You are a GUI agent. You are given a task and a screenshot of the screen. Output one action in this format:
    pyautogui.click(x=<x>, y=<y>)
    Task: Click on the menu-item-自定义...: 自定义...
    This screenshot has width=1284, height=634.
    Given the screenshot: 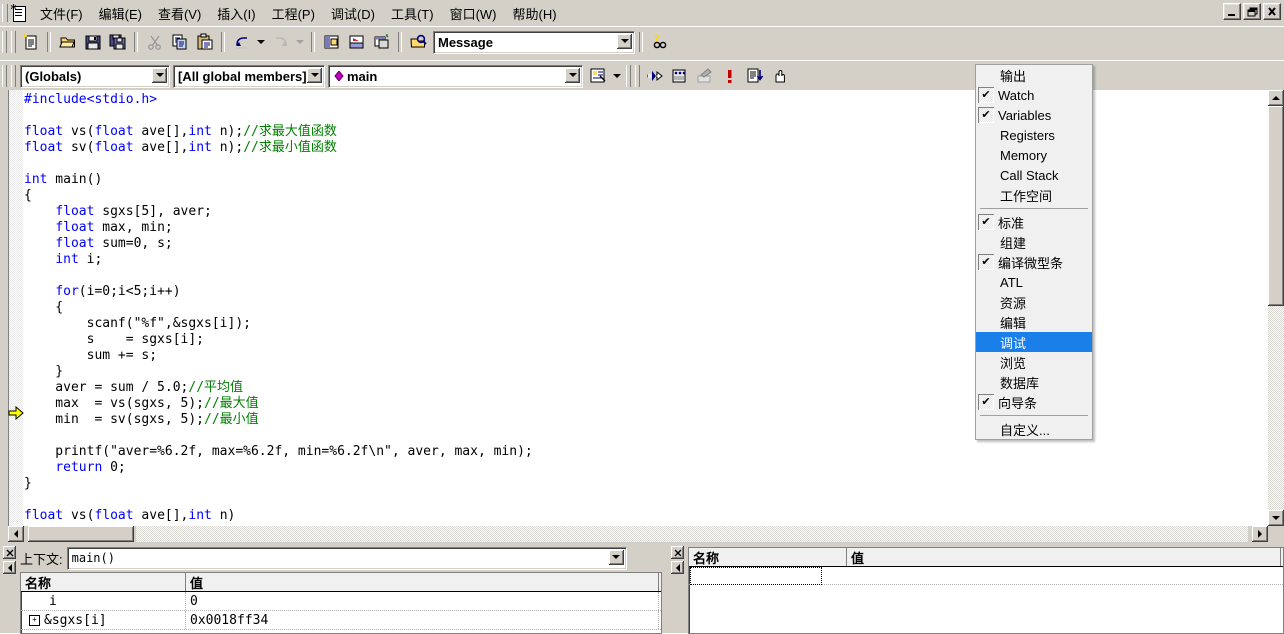 What is the action you would take?
    pyautogui.click(x=1034, y=429)
    